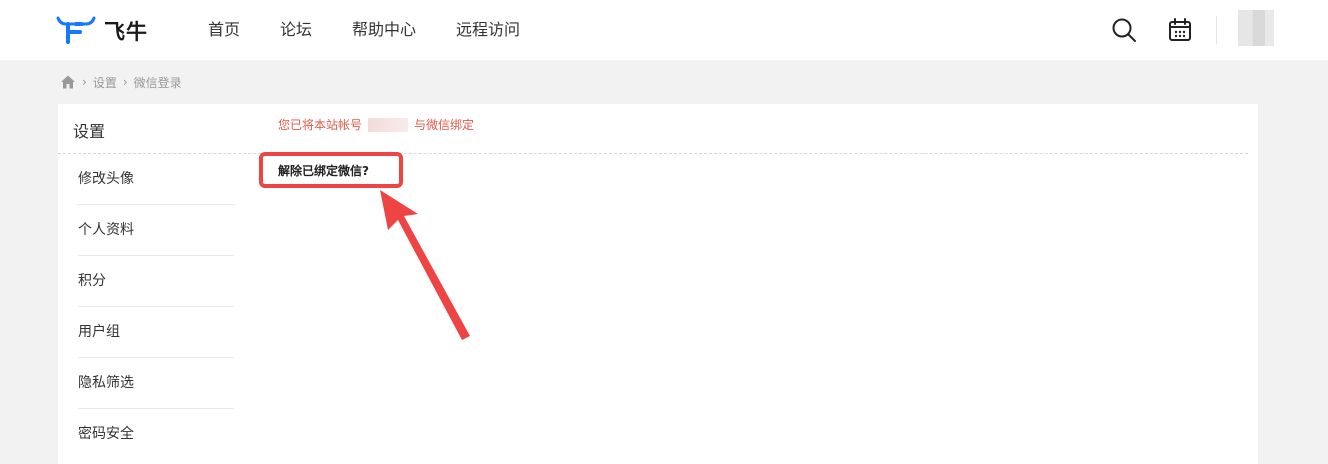 This screenshot has width=1328, height=464. What do you see at coordinates (444, 125) in the screenshot?
I see `bound-message-suffix: 与微信绑定` at bounding box center [444, 125].